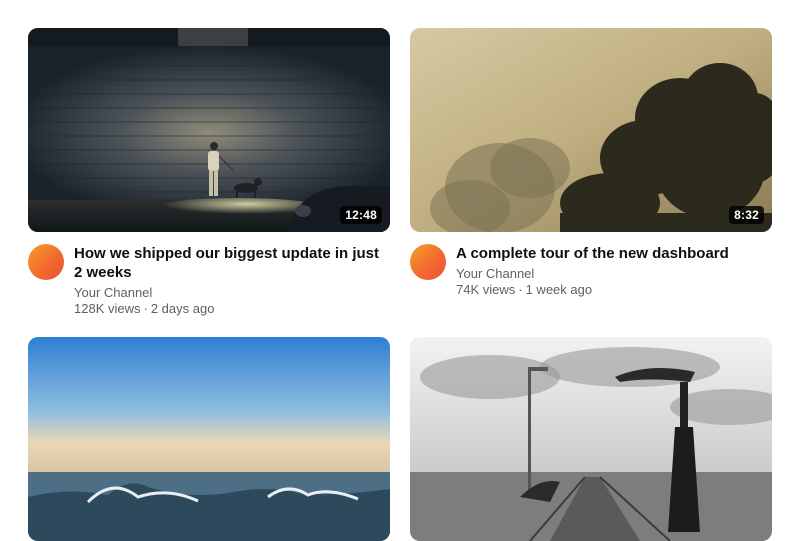  Describe the element at coordinates (361, 215) in the screenshot. I see `duration-badge: 12:48` at that location.